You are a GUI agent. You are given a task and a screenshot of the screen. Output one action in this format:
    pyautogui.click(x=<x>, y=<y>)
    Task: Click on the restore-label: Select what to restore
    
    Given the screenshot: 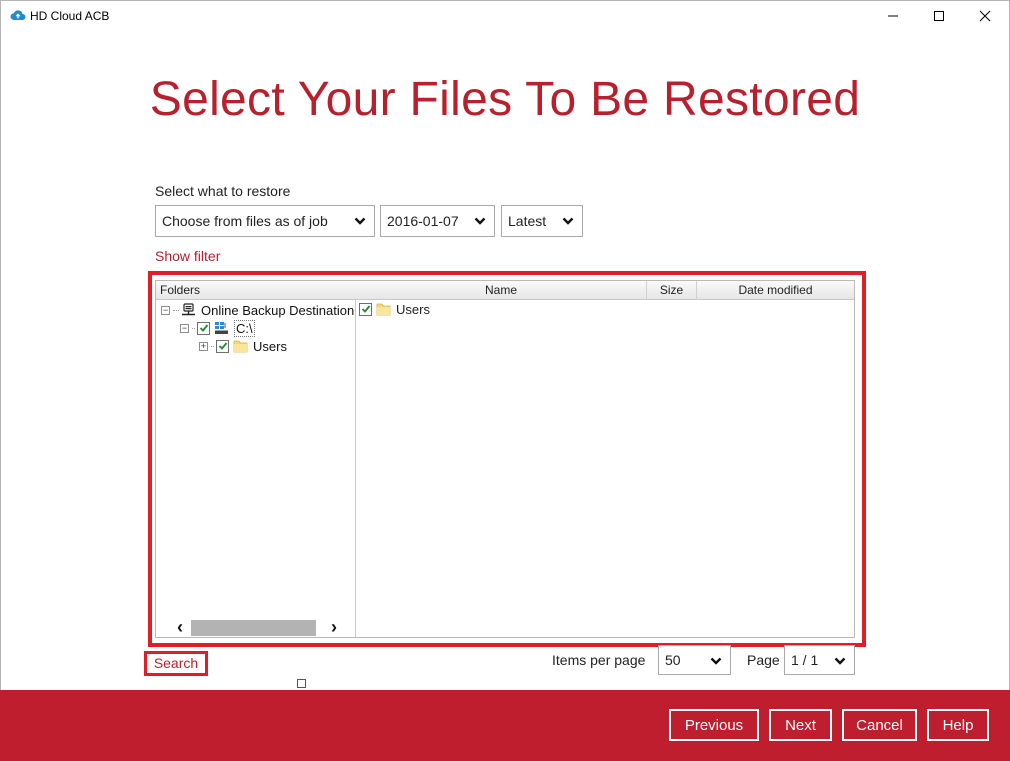 What is the action you would take?
    pyautogui.click(x=223, y=191)
    